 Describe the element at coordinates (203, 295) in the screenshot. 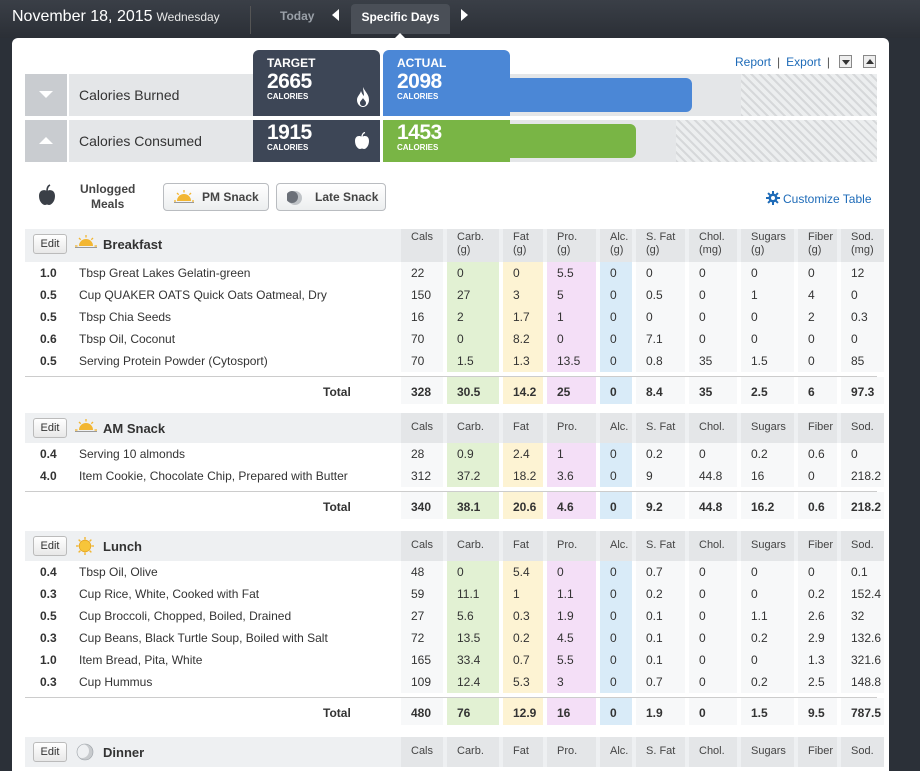

I see `food-description: Cup QUAKER OATS Quick Oats Oatmeal, Dry` at that location.